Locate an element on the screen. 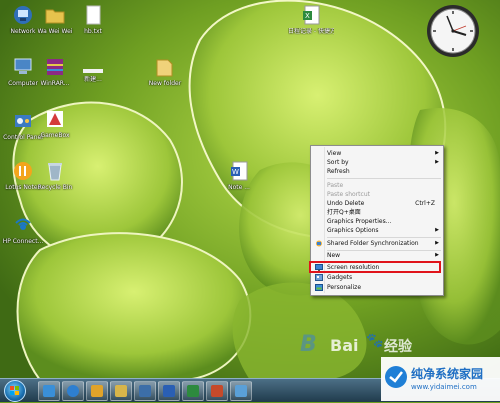 The image size is (500, 403). icon-label: New folder is located at coordinates (165, 83).